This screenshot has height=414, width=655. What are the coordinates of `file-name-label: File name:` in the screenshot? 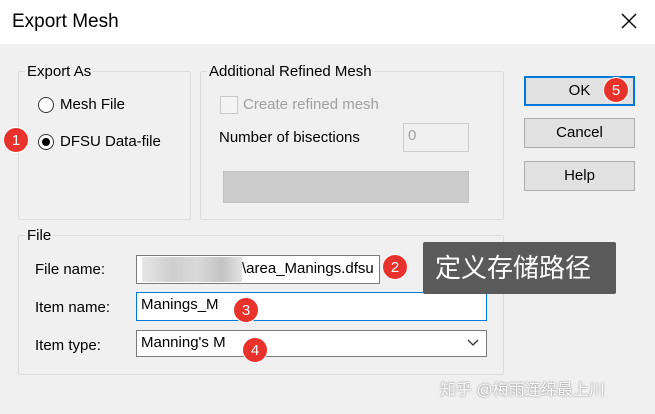 It's located at (70, 269).